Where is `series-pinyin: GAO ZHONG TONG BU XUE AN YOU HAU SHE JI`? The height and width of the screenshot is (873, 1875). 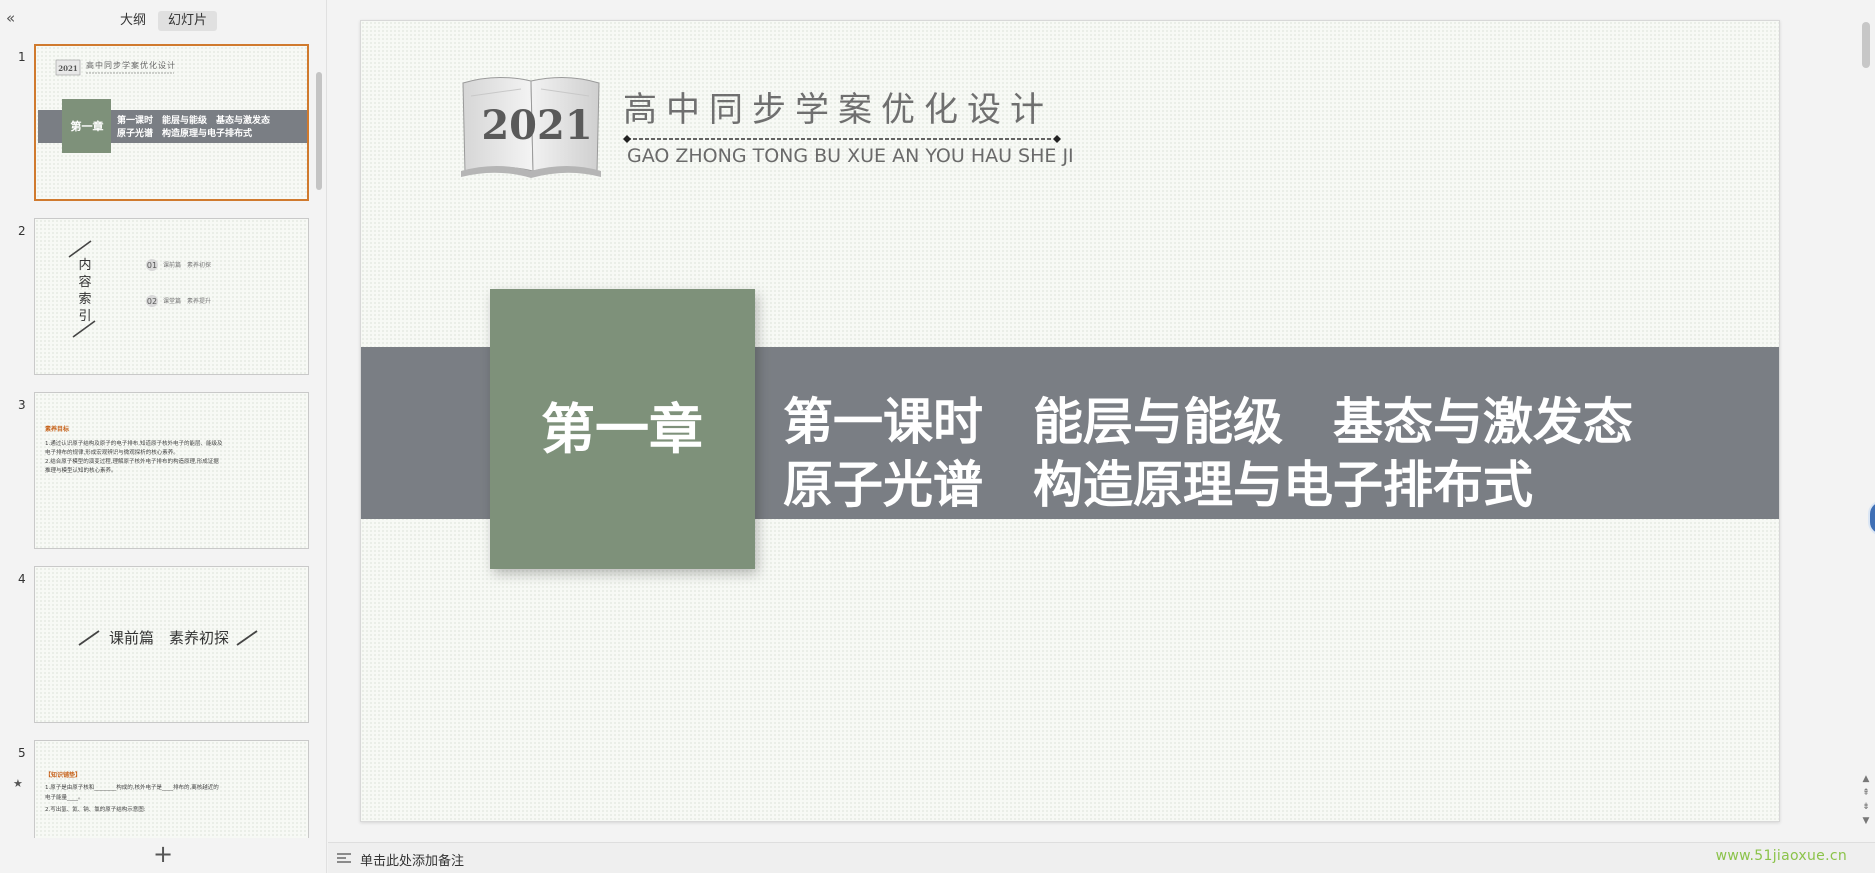
series-pinyin: GAO ZHONG TONG BU XUE AN YOU HAU SHE JI is located at coordinates (850, 156).